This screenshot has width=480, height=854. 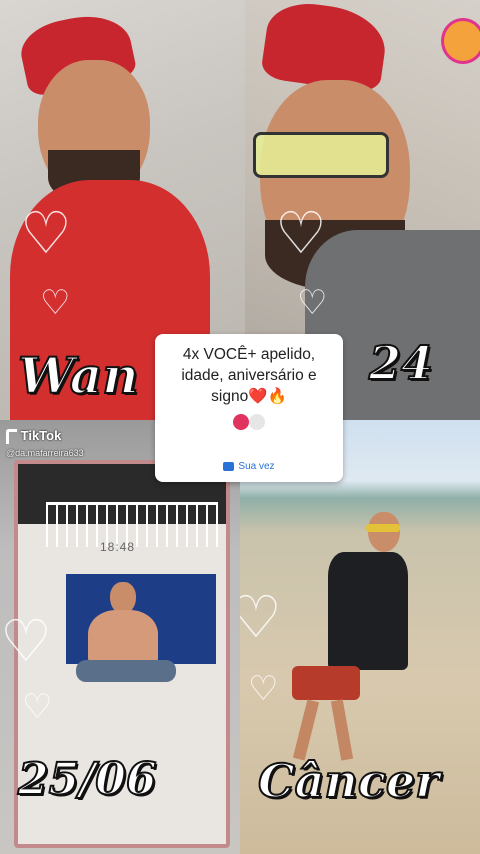 What do you see at coordinates (118, 547) in the screenshot?
I see `photo-time-overlay: 18:48` at bounding box center [118, 547].